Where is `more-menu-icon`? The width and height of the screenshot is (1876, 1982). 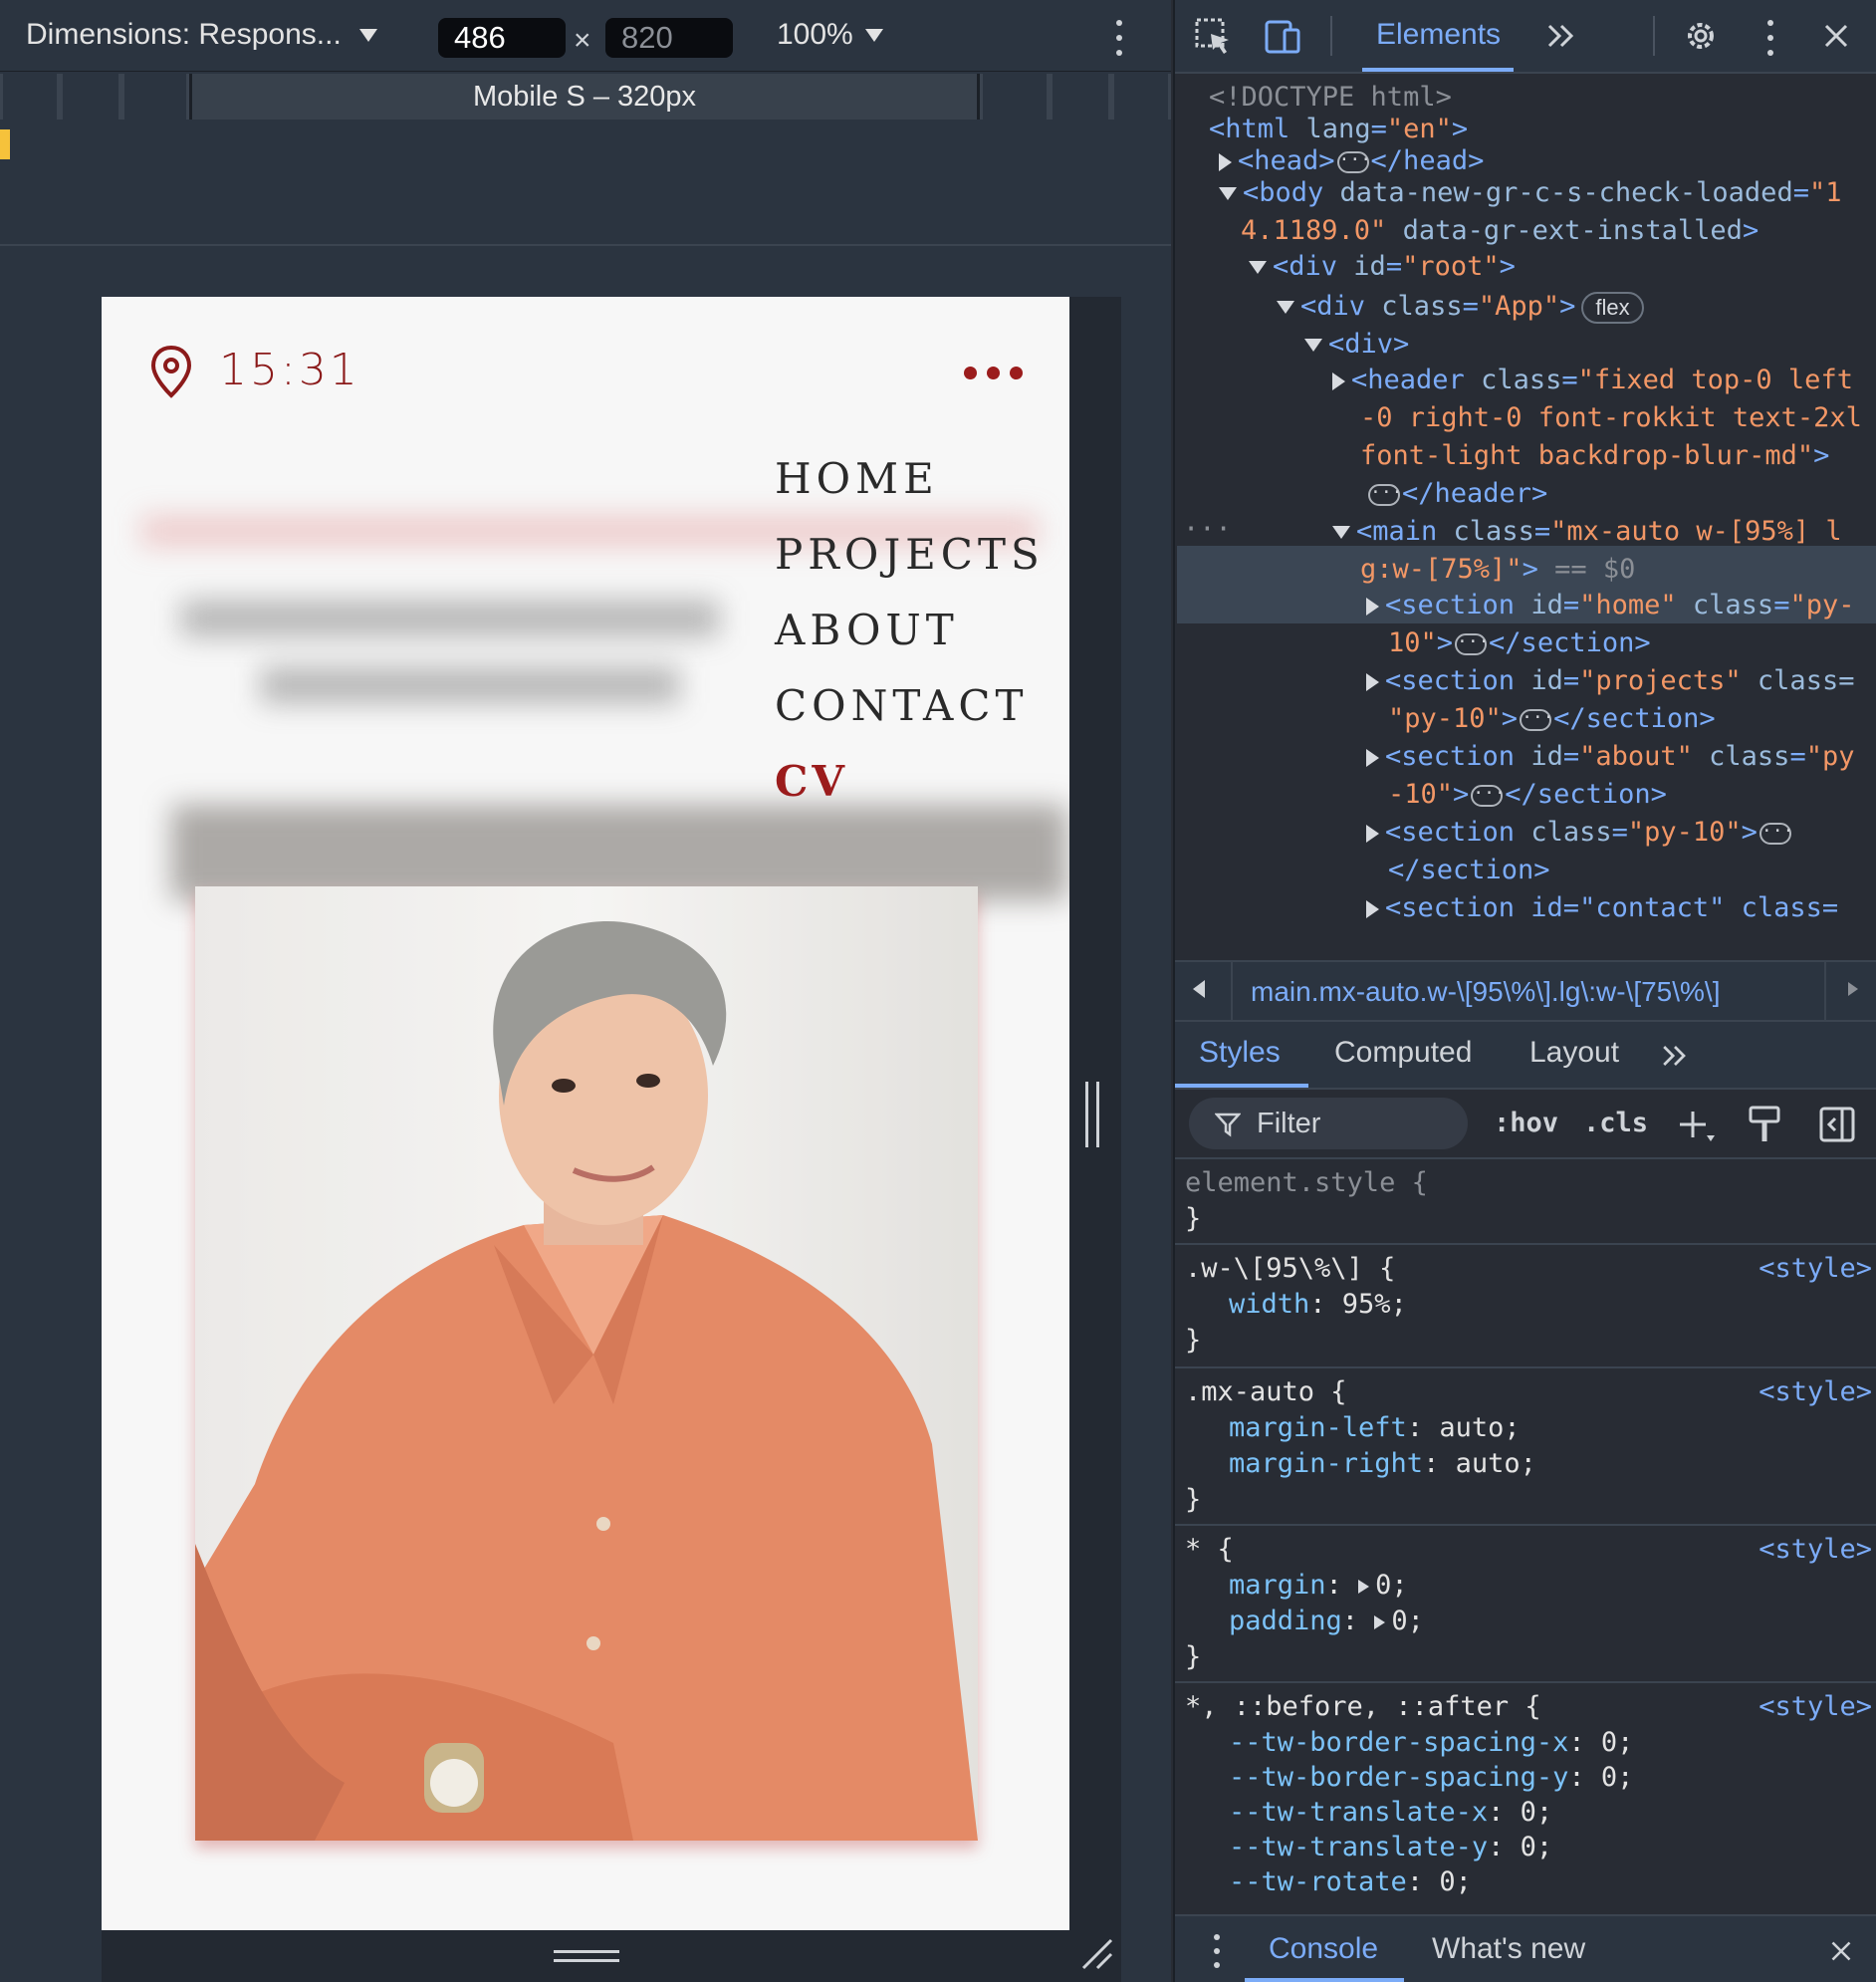 more-menu-icon is located at coordinates (994, 373).